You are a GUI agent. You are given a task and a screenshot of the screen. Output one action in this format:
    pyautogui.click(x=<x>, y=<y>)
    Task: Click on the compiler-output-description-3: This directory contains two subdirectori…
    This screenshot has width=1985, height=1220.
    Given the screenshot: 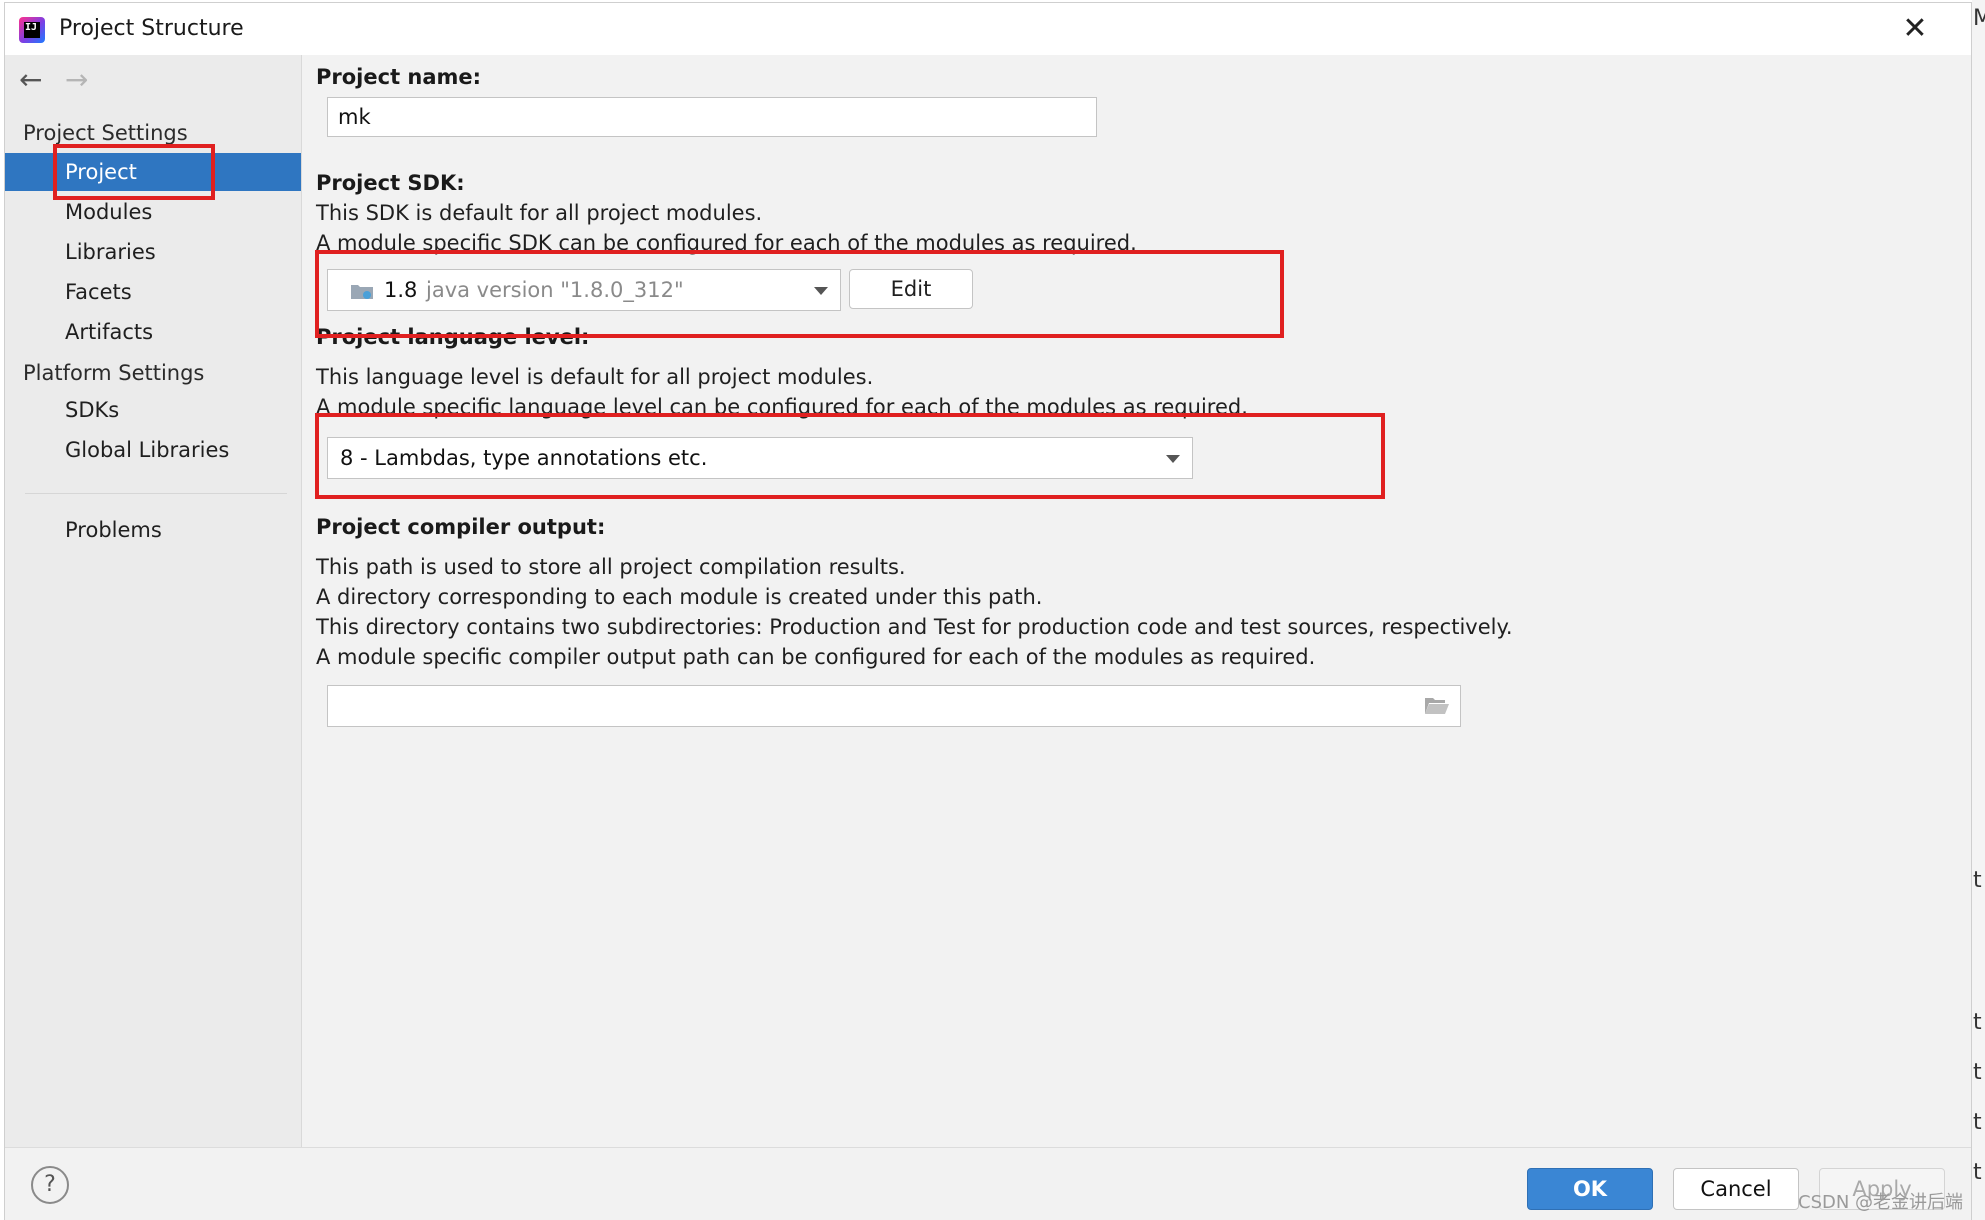 What is the action you would take?
    pyautogui.click(x=914, y=627)
    